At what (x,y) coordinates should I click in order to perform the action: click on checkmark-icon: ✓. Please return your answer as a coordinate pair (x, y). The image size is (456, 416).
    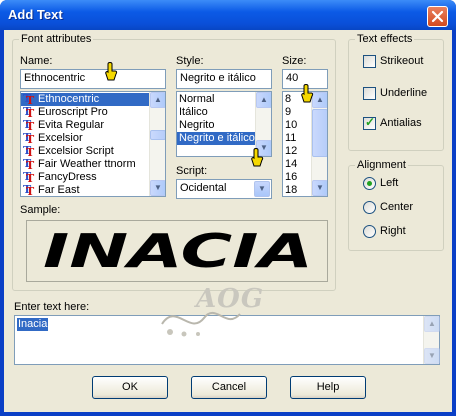
    Looking at the image, I should click on (370, 122).